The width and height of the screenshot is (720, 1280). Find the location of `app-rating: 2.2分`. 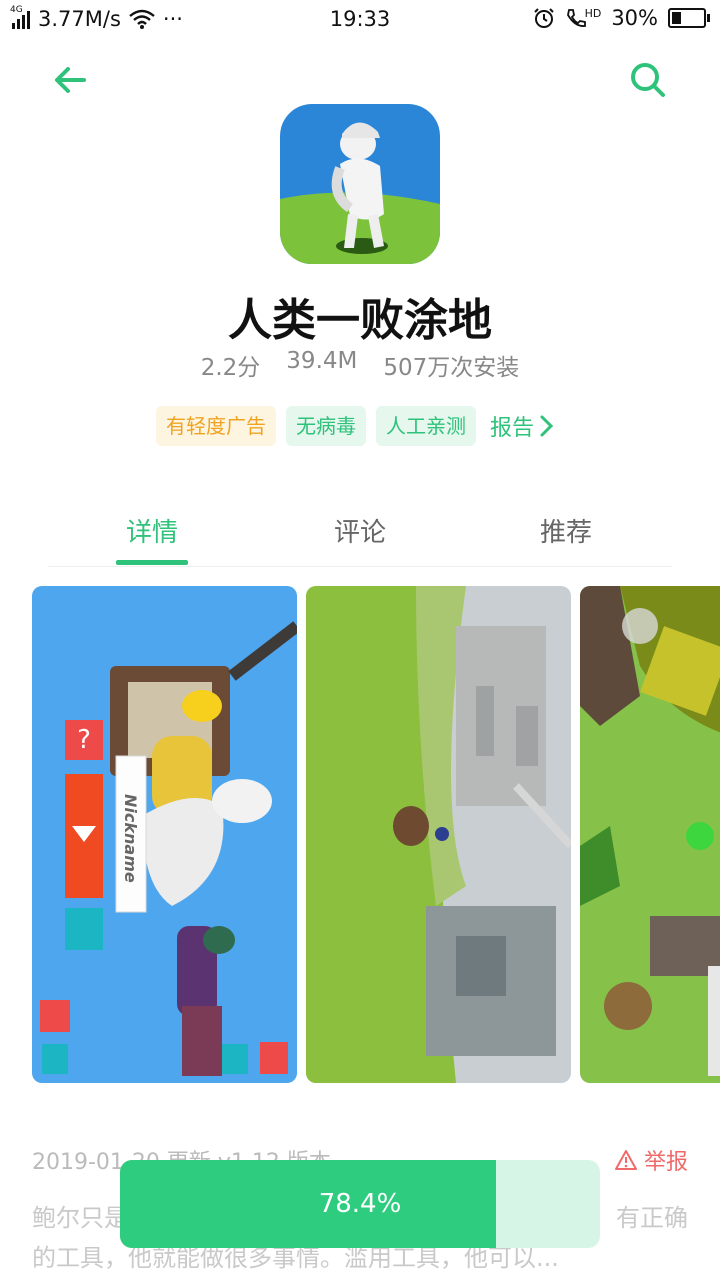

app-rating: 2.2分 is located at coordinates (230, 368).